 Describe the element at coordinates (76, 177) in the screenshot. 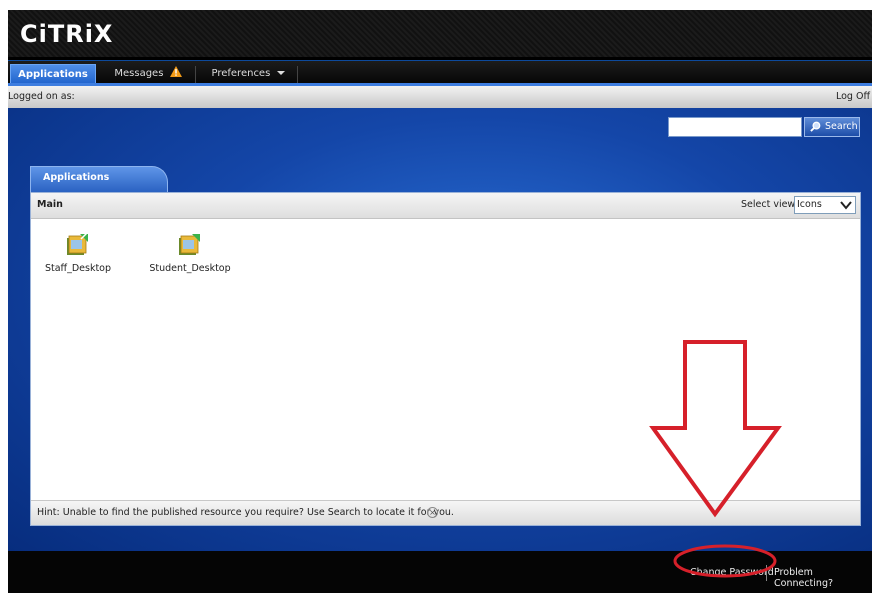

I see `applications-tab-label: Applications` at that location.